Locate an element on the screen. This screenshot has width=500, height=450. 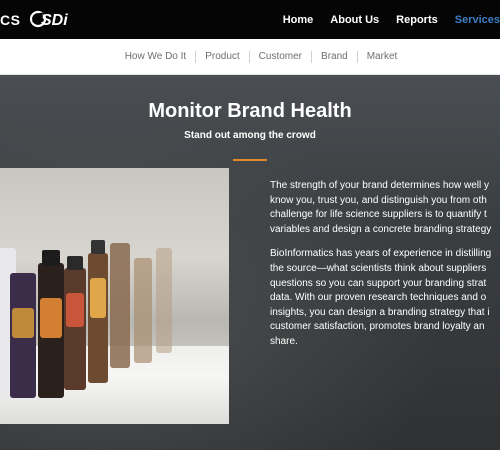
main-nav: Home About Us Reports Services is located at coordinates (391, 19).